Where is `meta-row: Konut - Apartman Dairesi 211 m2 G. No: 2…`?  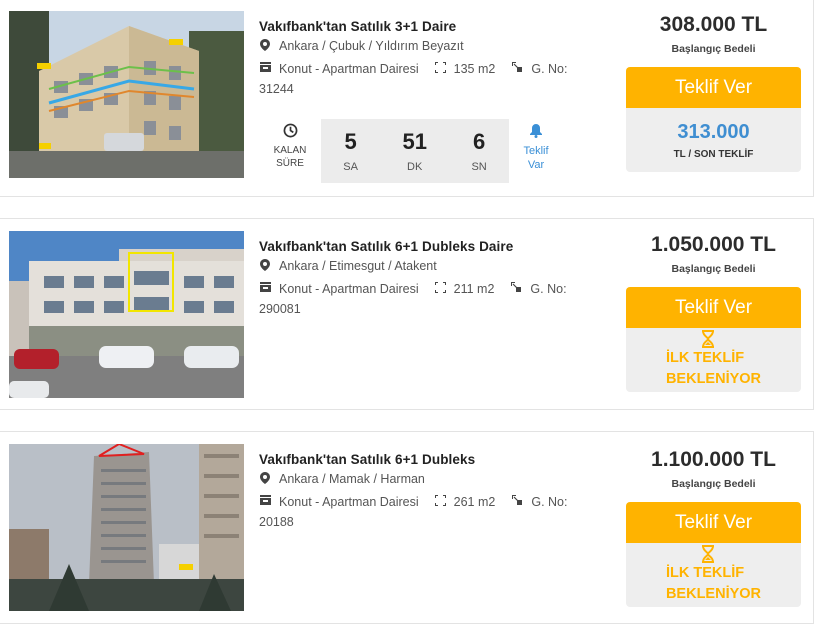
meta-row: Konut - Apartman Dairesi 211 m2 G. No: 2… is located at coordinates (429, 299).